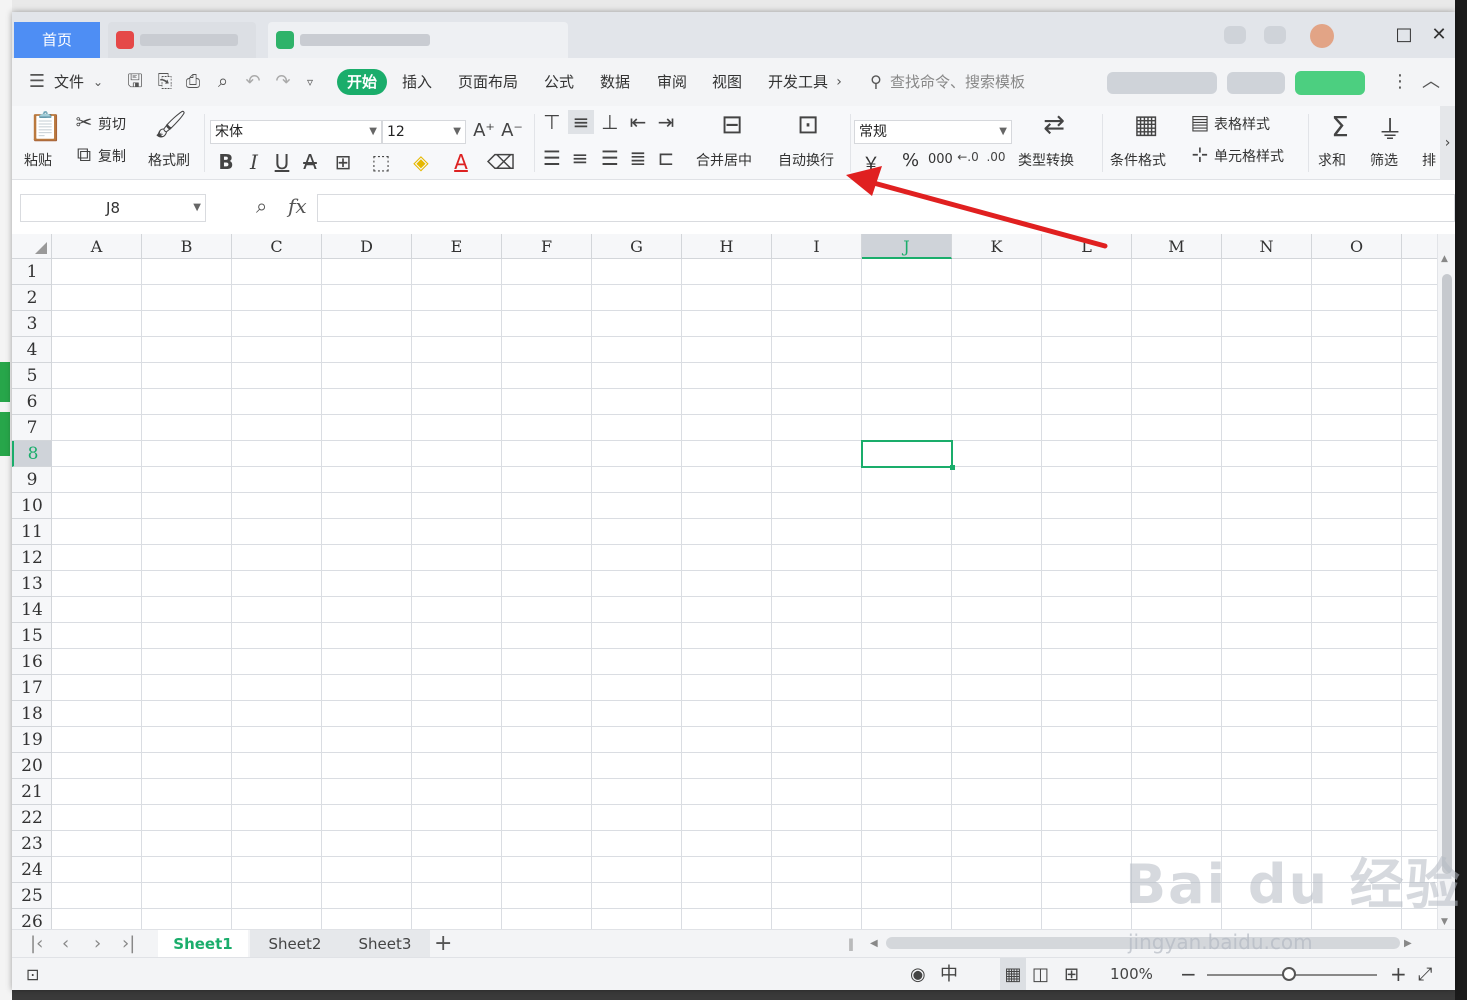  I want to click on page-layout-view-icon: ◫, so click(1040, 974).